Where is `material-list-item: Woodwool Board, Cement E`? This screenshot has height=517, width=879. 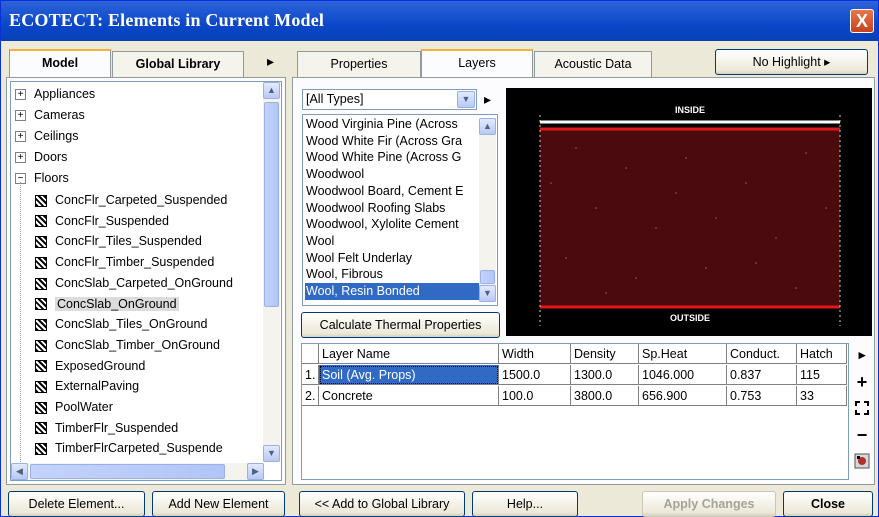
material-list-item: Woodwool Board, Cement E is located at coordinates (400, 191).